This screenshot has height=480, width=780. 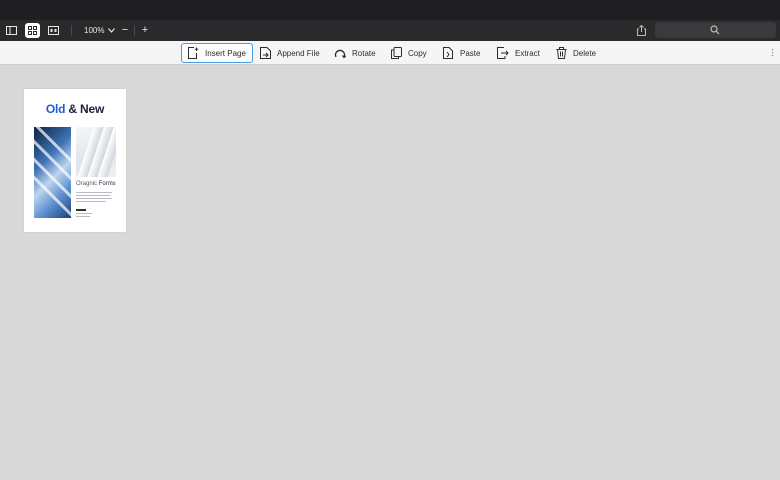 I want to click on delete-button: Delete, so click(x=576, y=53).